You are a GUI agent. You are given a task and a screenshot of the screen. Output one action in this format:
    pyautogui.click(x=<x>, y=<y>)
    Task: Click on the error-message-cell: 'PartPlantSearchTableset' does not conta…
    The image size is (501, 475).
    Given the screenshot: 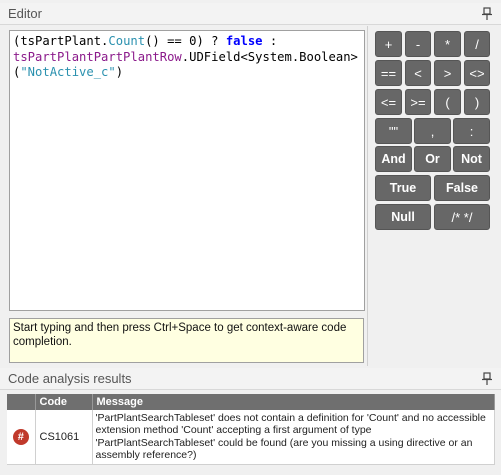 What is the action you would take?
    pyautogui.click(x=293, y=437)
    